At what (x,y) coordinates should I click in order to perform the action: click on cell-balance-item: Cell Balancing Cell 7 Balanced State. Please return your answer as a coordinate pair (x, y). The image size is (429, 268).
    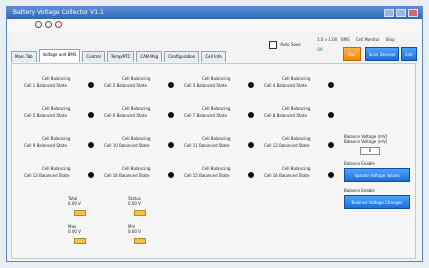
    Looking at the image, I should click on (219, 115).